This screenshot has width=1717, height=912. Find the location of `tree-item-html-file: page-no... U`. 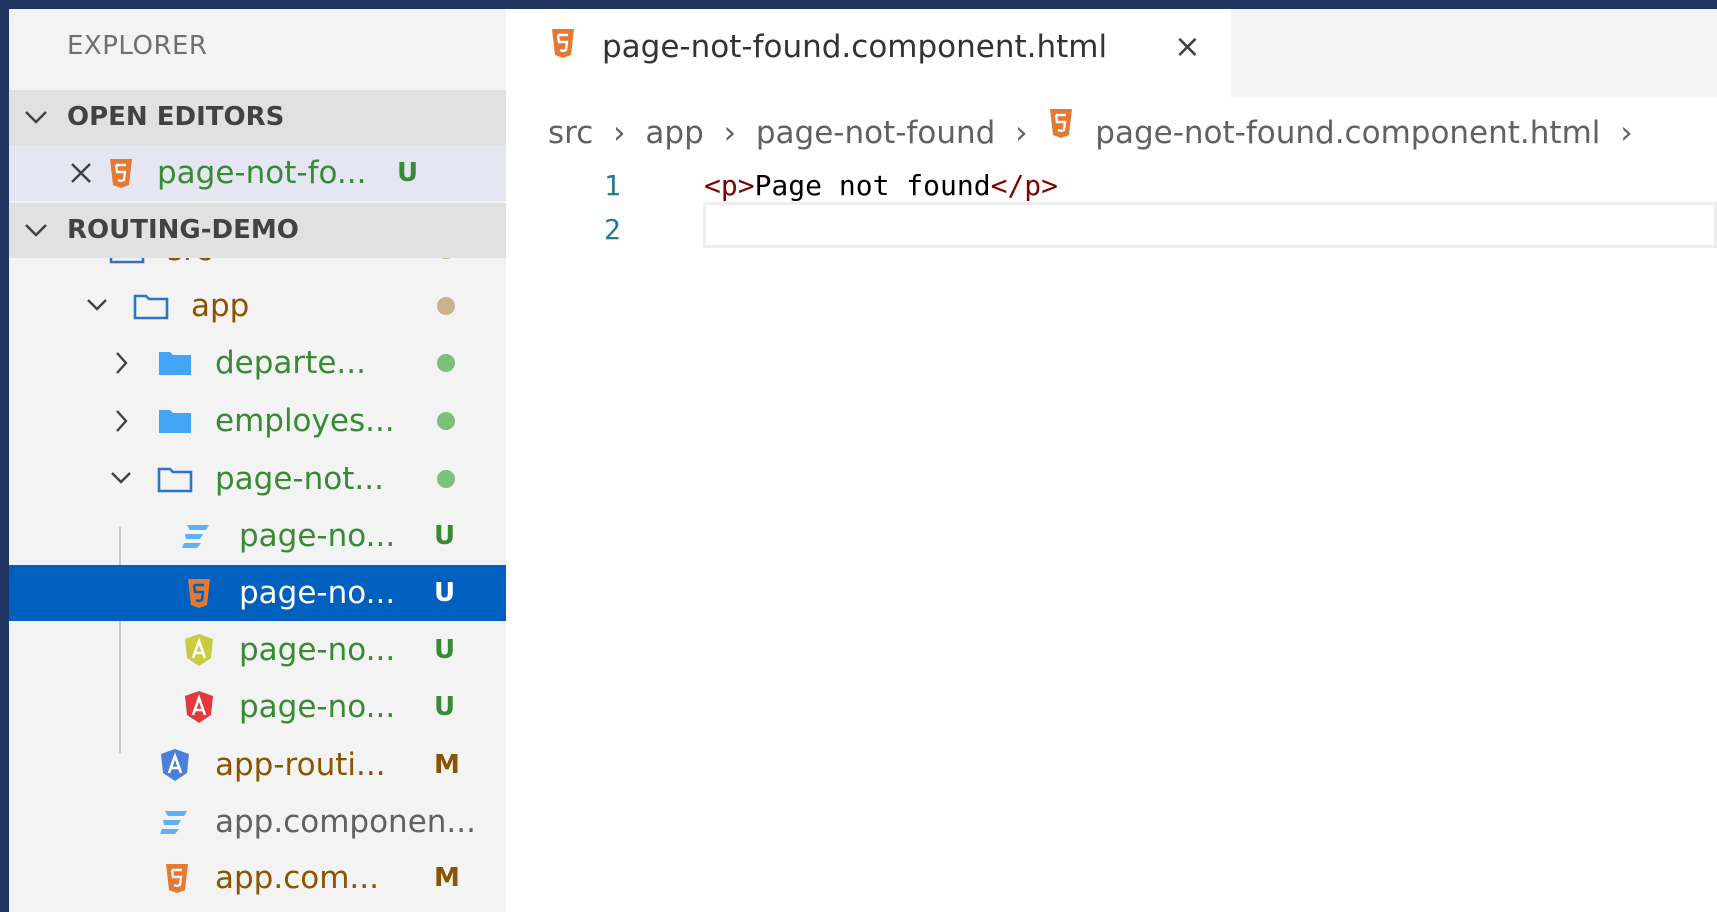

tree-item-html-file: page-no... U is located at coordinates (257, 593).